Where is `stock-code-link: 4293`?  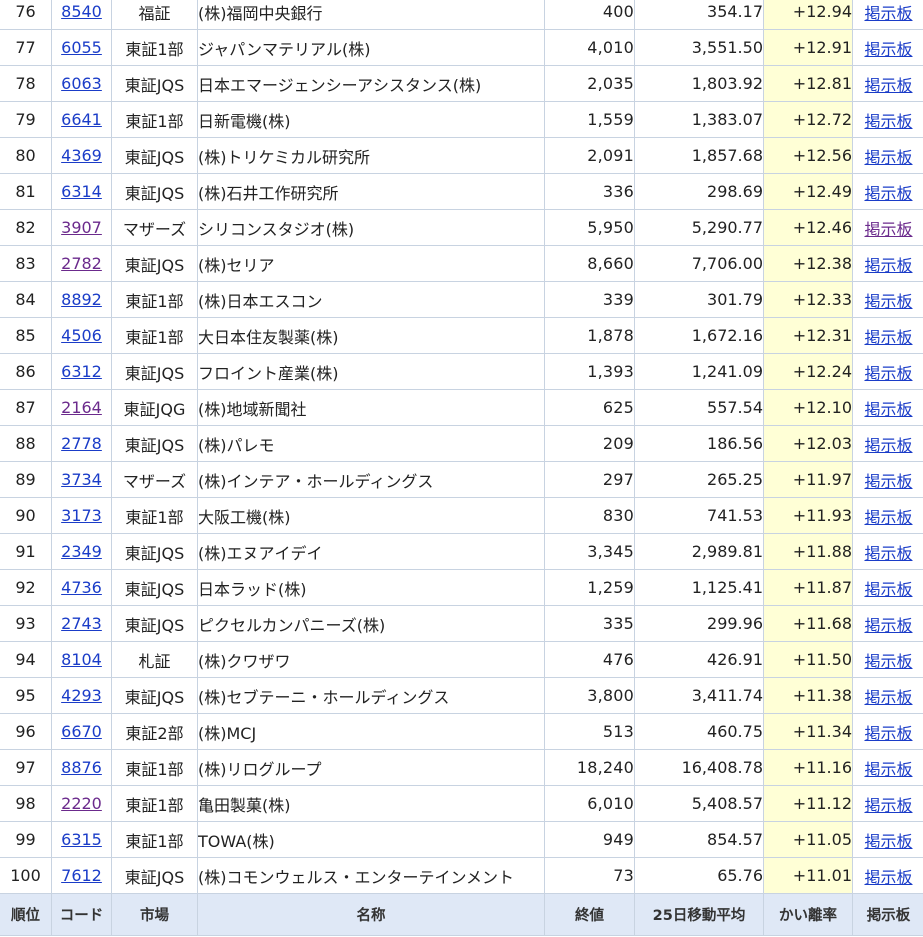 stock-code-link: 4293 is located at coordinates (81, 695).